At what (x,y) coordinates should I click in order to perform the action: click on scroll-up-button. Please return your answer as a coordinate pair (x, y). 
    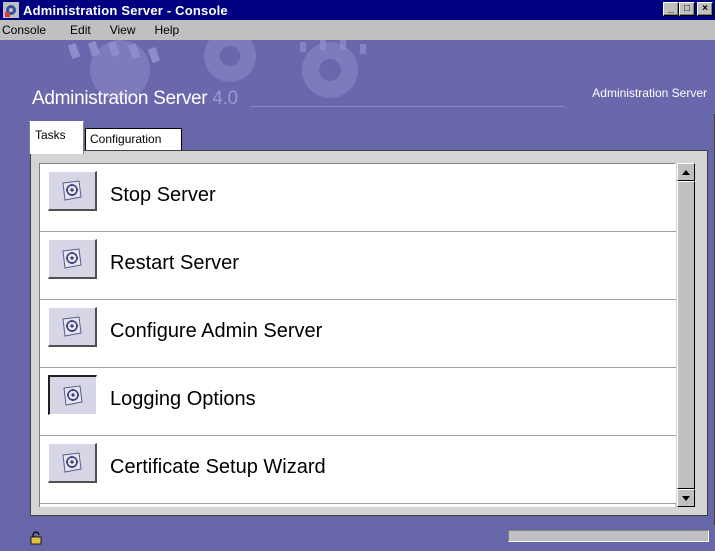
    Looking at the image, I should click on (686, 172).